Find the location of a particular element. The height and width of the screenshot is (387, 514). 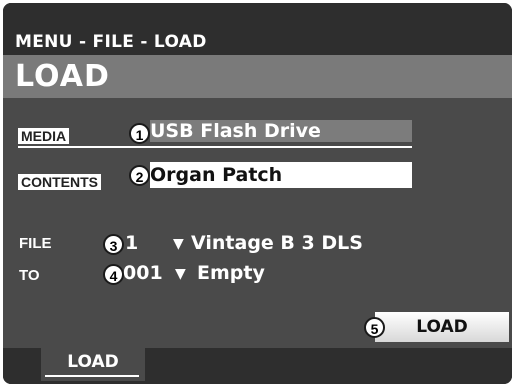

to-label: TO is located at coordinates (29, 275).